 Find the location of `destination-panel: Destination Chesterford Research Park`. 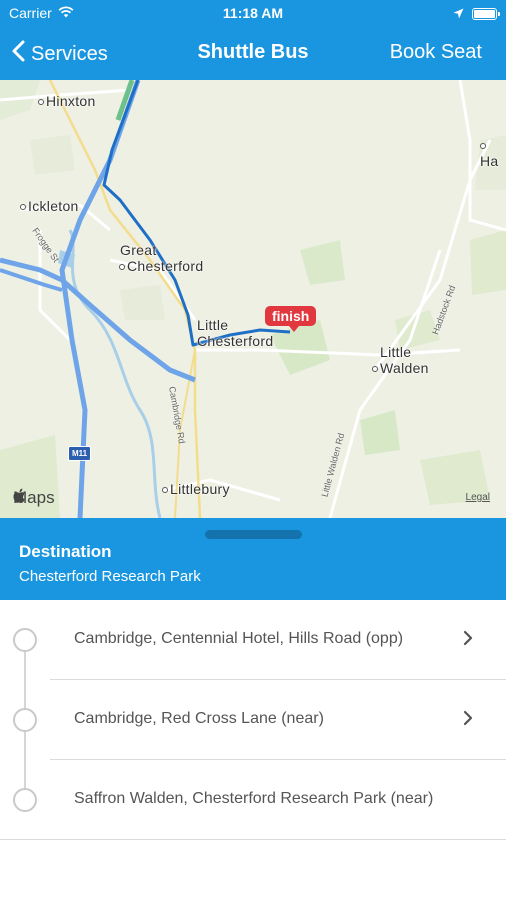

destination-panel: Destination Chesterford Research Park is located at coordinates (253, 559).